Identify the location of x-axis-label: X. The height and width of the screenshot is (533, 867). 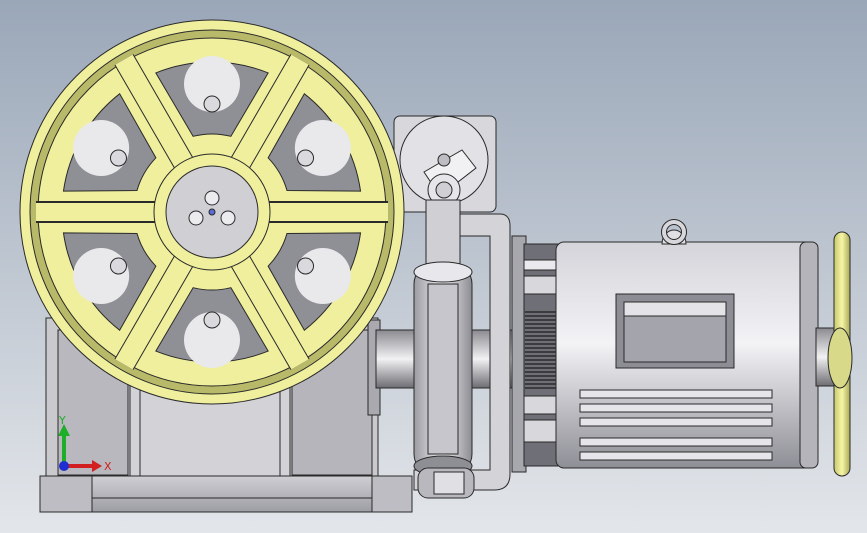
(108, 466).